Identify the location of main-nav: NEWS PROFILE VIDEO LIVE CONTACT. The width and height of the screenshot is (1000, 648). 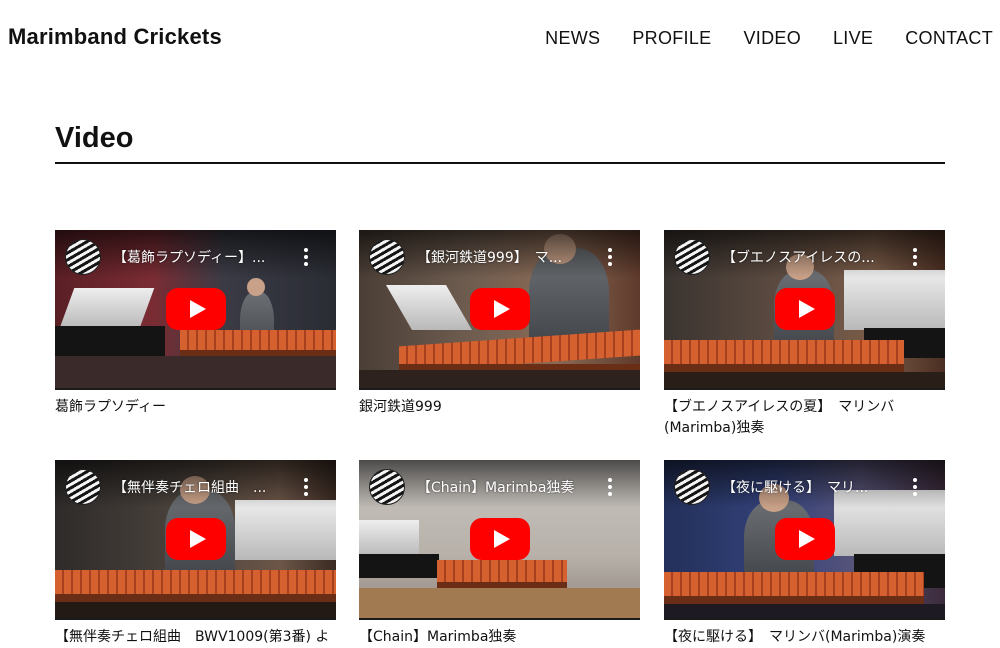
(769, 38).